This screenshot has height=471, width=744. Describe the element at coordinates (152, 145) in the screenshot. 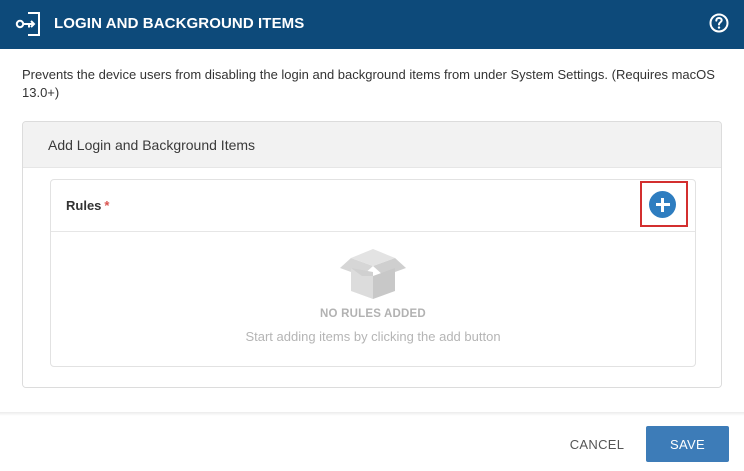

I see `section-title: Add Login and Background Items` at that location.